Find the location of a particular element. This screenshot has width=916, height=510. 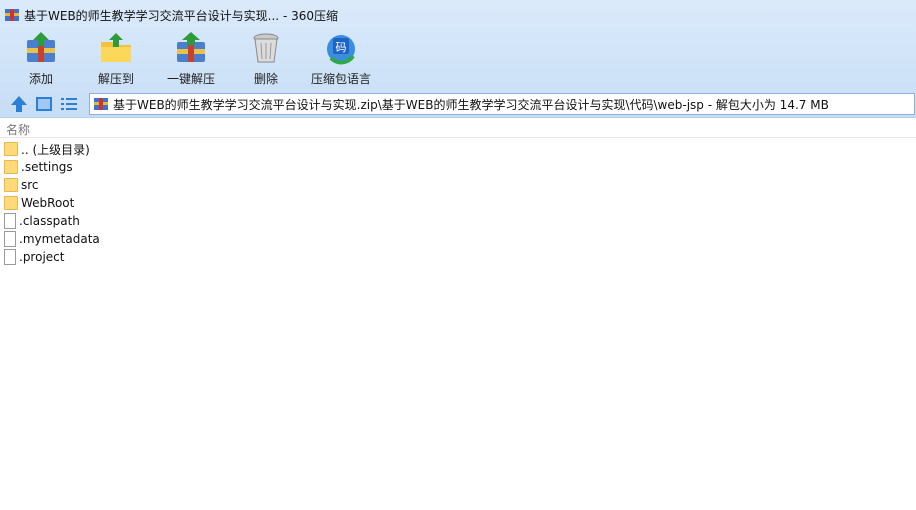

archive-add-icon is located at coordinates (41, 48).